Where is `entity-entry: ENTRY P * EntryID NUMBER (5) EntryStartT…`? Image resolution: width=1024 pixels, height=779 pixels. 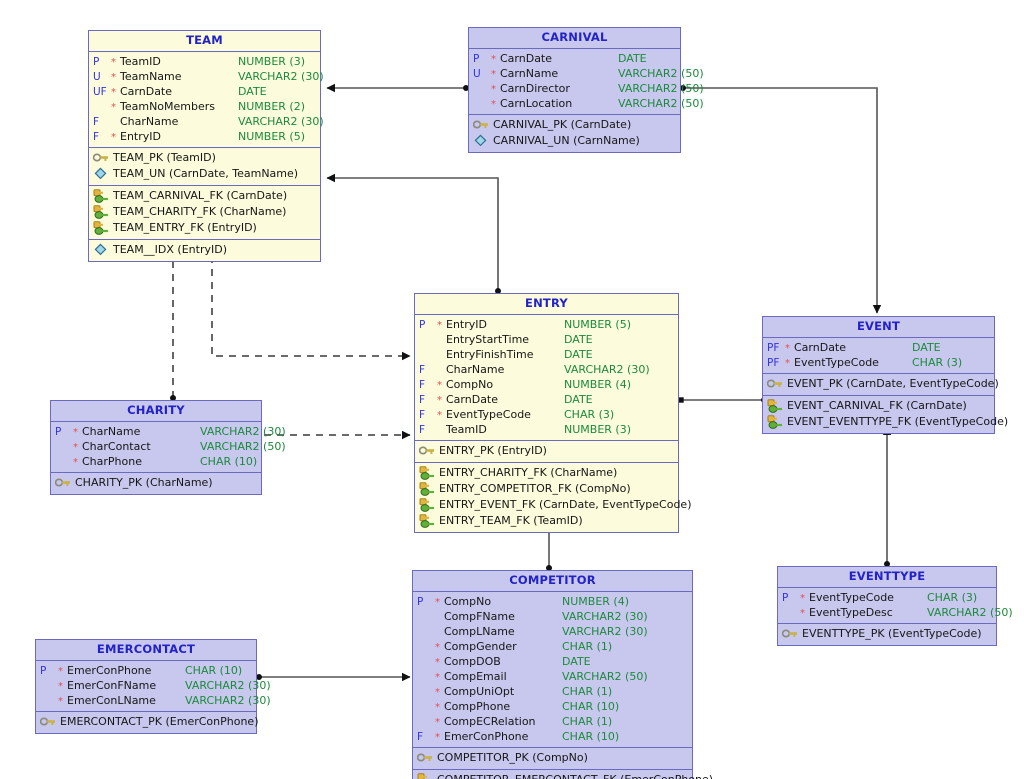
entity-entry: ENTRY P * EntryID NUMBER (5) EntryStartT… is located at coordinates (553, 413).